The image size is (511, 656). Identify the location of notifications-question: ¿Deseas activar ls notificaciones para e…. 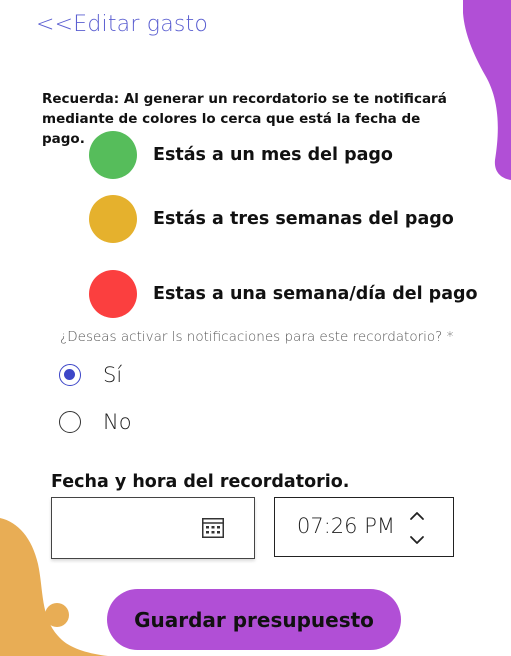
(257, 337).